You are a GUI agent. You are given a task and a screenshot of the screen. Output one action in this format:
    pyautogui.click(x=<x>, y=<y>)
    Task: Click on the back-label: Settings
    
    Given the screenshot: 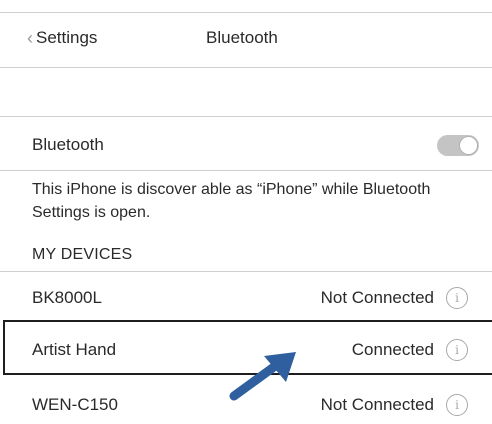 What is the action you would take?
    pyautogui.click(x=67, y=37)
    